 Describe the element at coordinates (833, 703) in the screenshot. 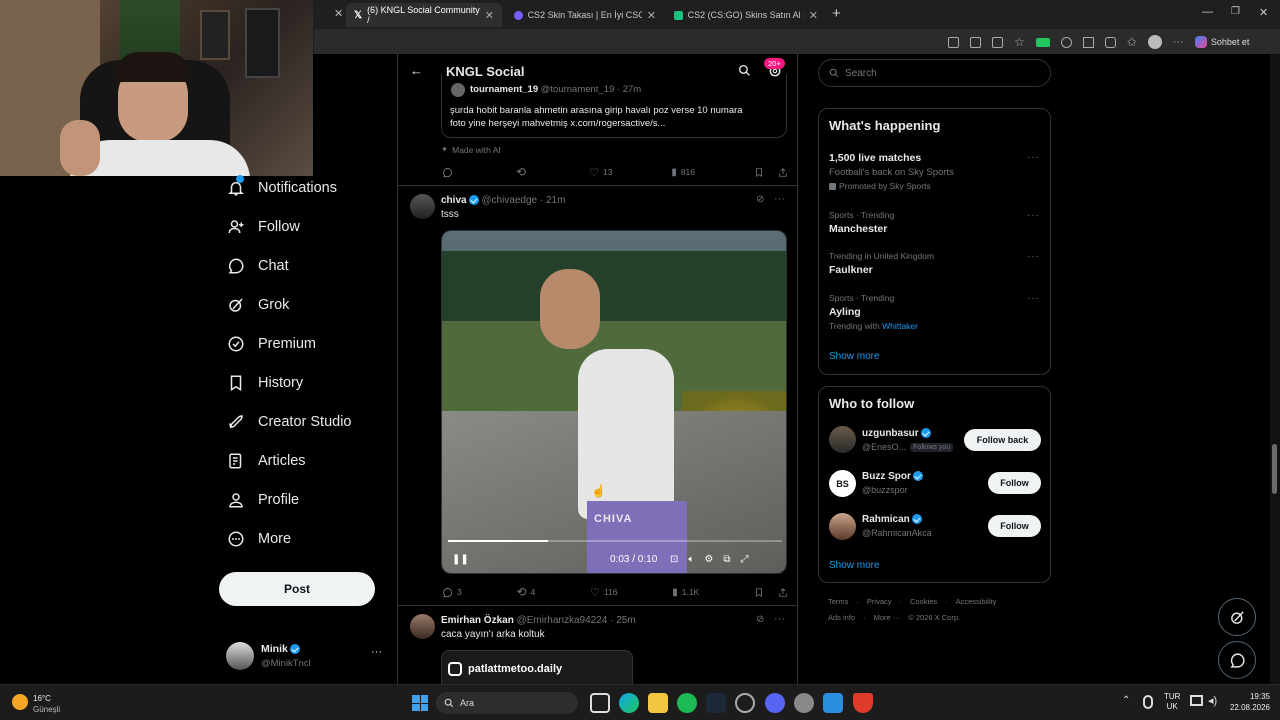

I see `photos-icon` at that location.